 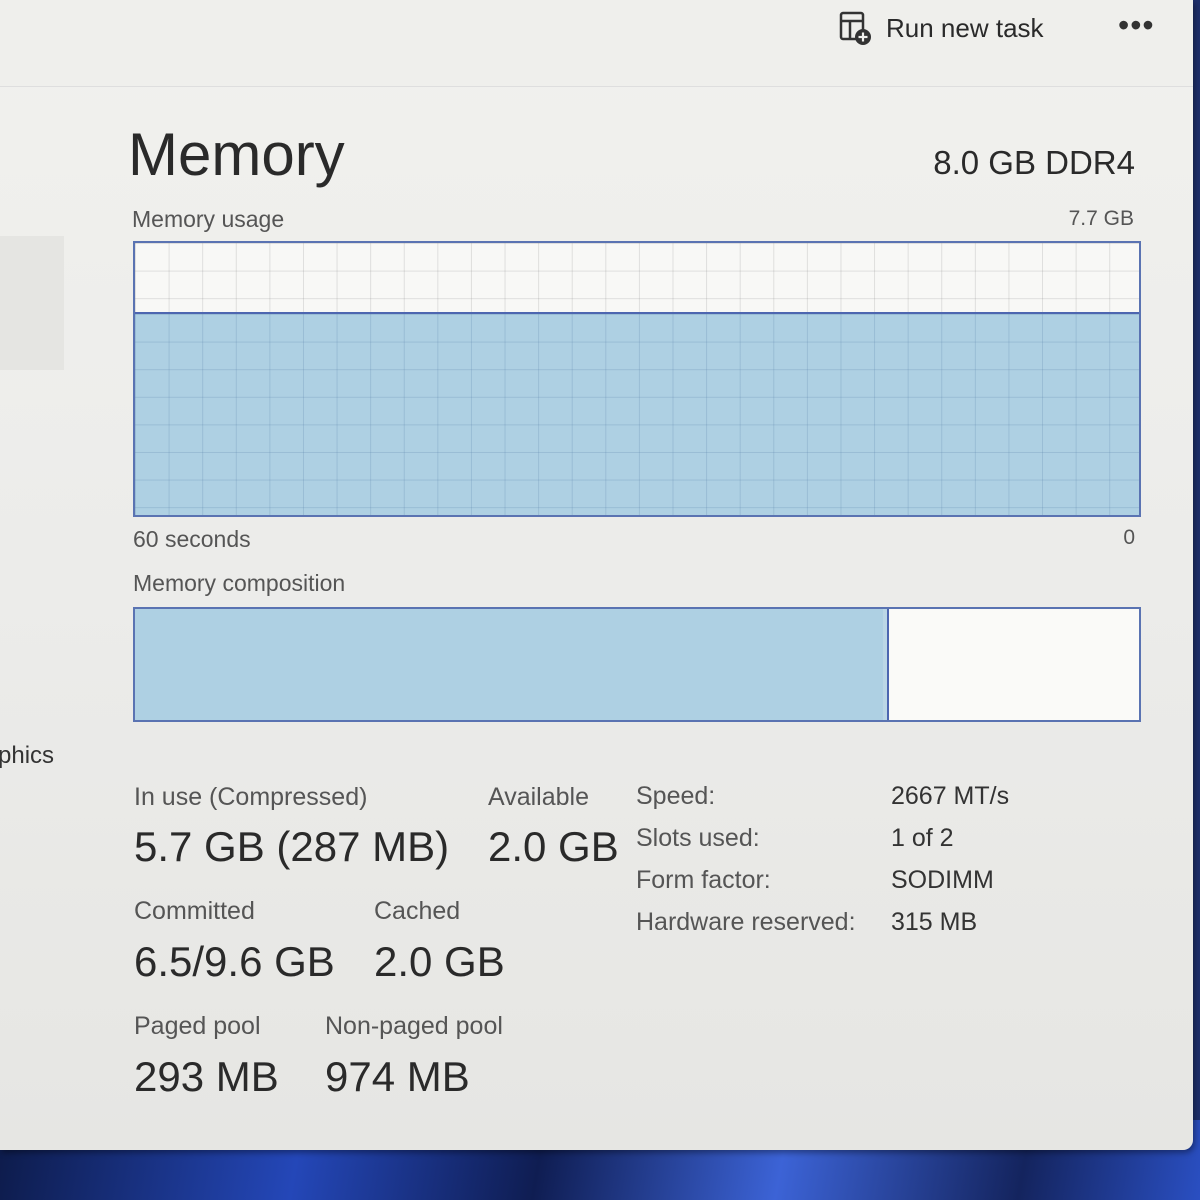 What do you see at coordinates (292, 846) in the screenshot?
I see `in-use-value: 5.7 GB (287 MB)` at bounding box center [292, 846].